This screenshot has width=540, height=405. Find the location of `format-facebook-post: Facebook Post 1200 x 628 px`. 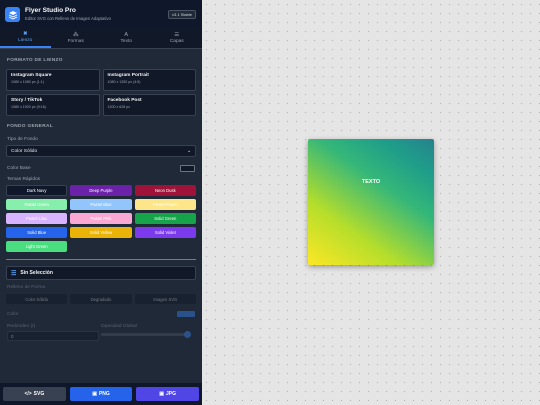

format-facebook-post: Facebook Post 1200 x 628 px is located at coordinates (149, 105).